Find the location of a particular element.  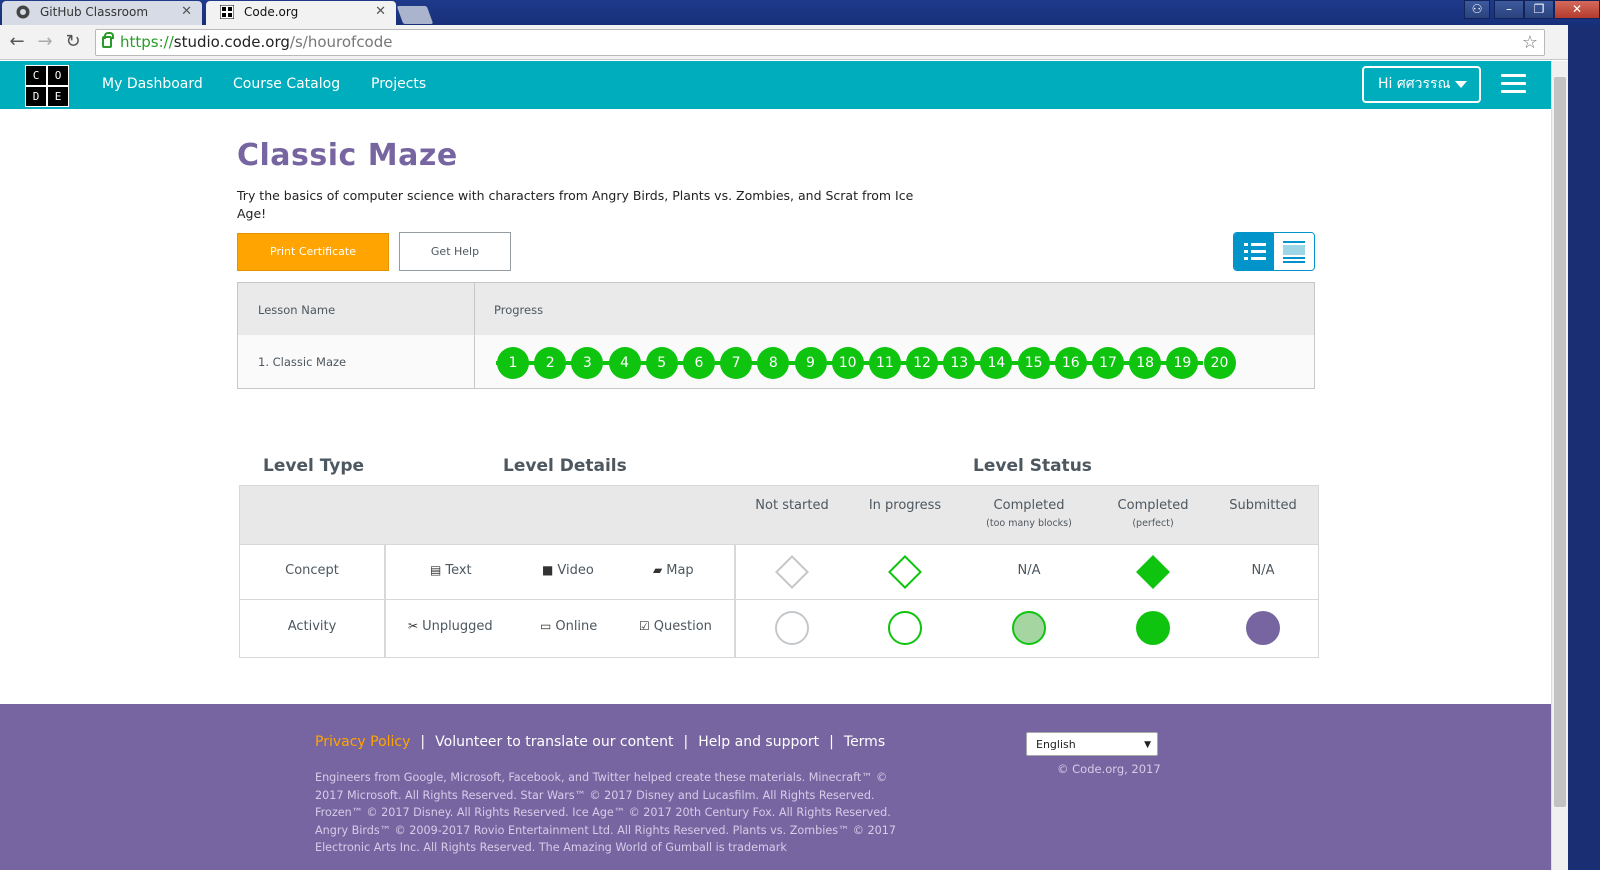

detail-view-button is located at coordinates (1294, 251).